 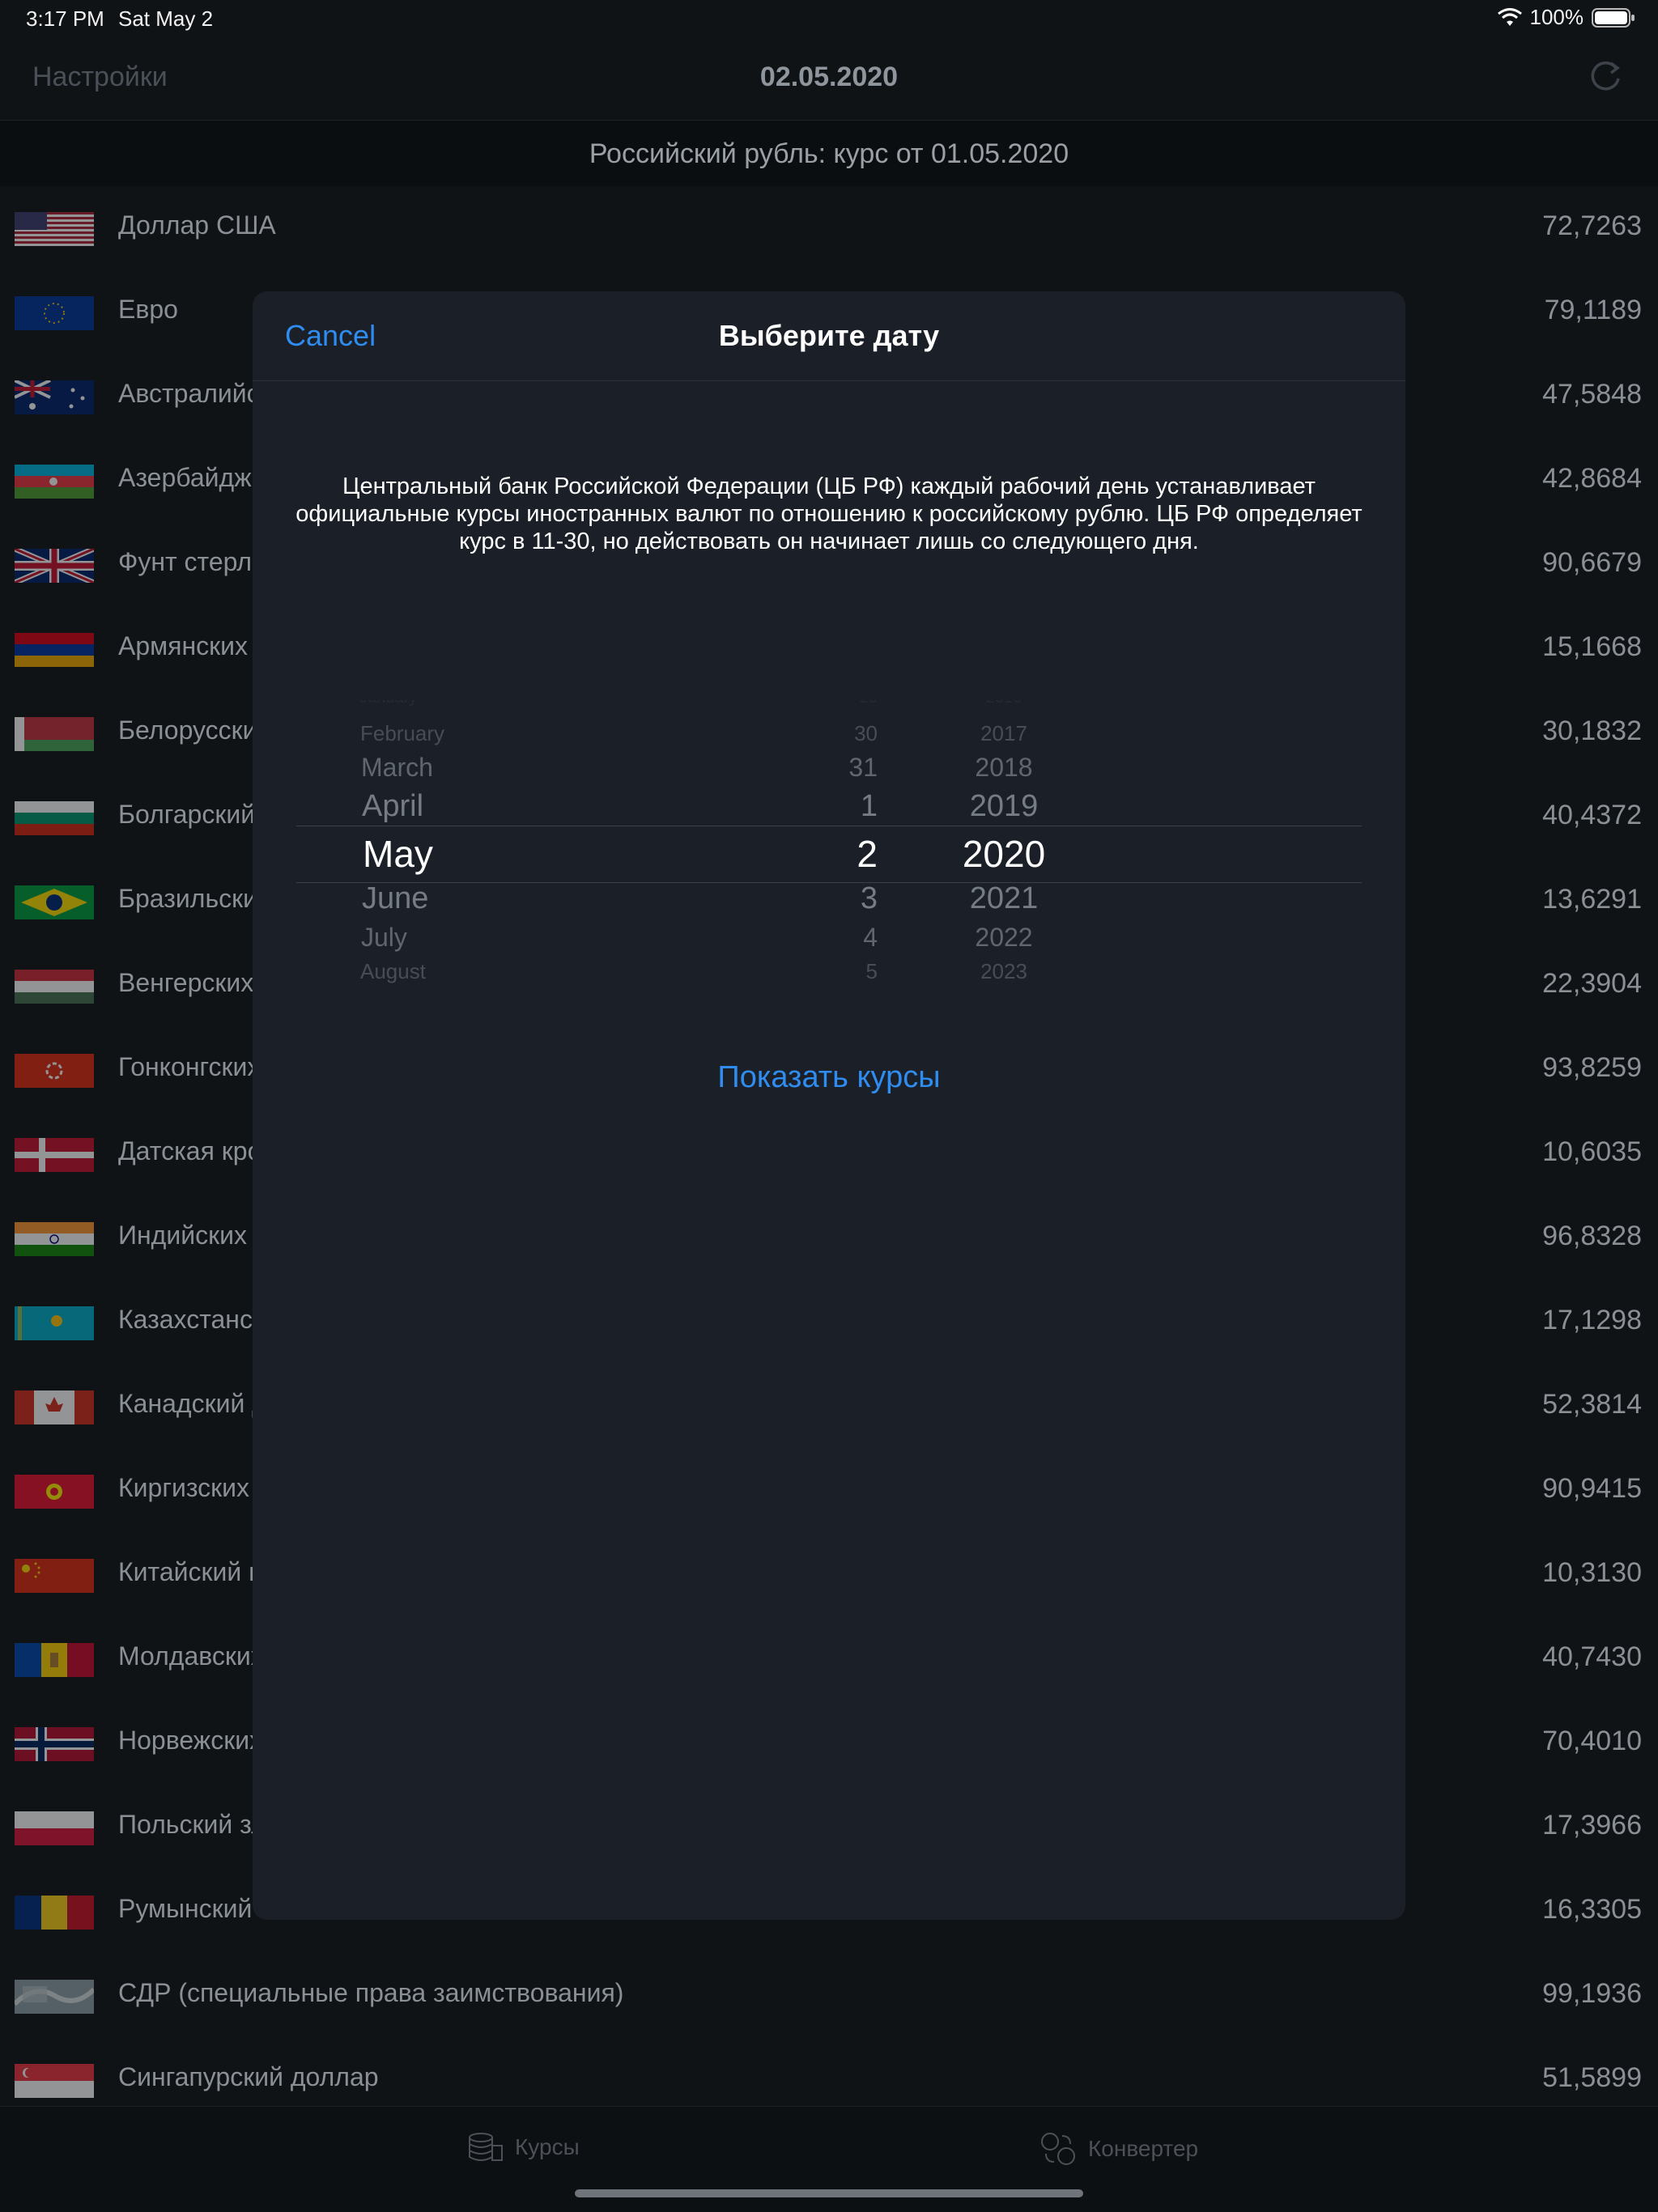 What do you see at coordinates (869, 703) in the screenshot?
I see `picker-day-option: 29` at bounding box center [869, 703].